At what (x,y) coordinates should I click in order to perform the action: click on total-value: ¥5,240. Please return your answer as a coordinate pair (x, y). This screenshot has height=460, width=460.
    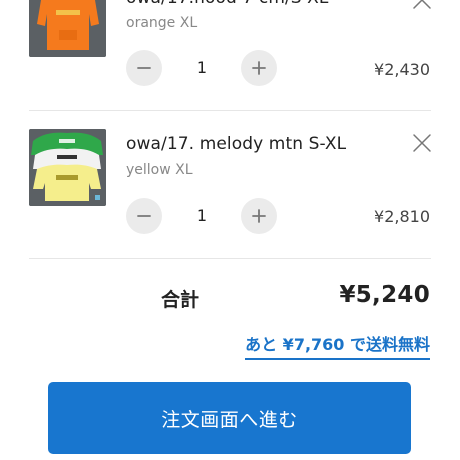
    Looking at the image, I should click on (384, 295).